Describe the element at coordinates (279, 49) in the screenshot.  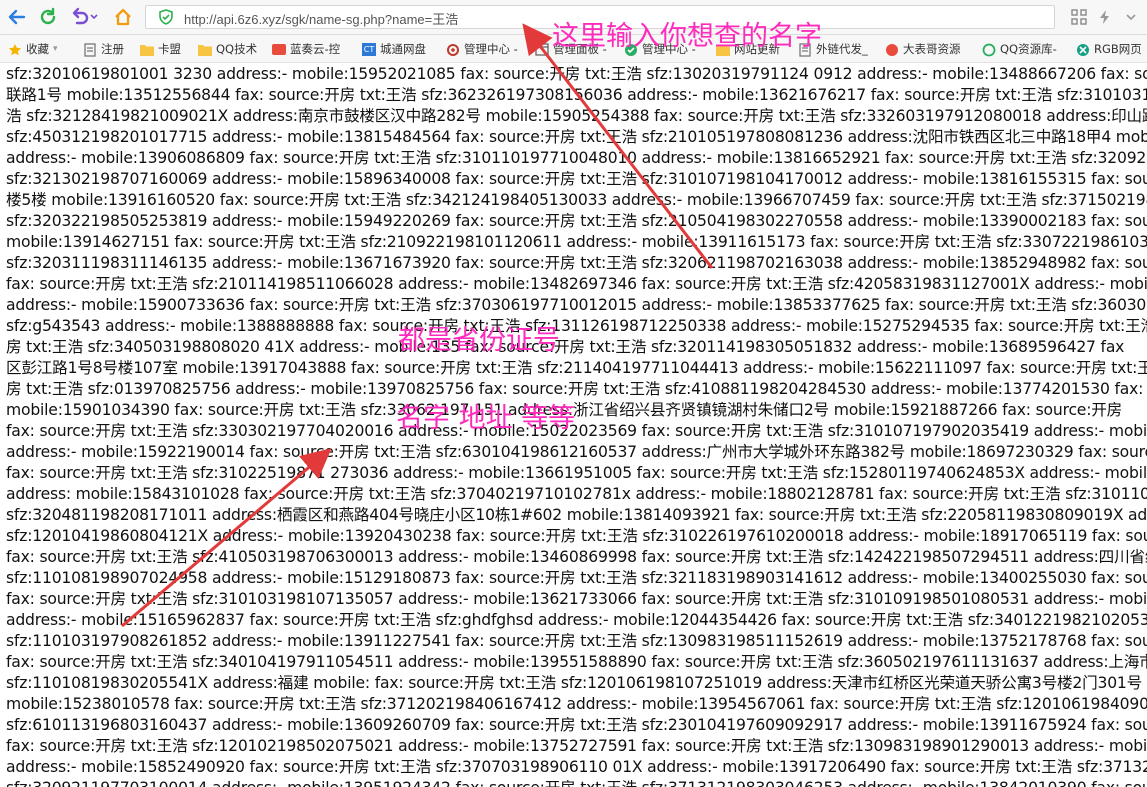
I see `cloud-icon` at that location.